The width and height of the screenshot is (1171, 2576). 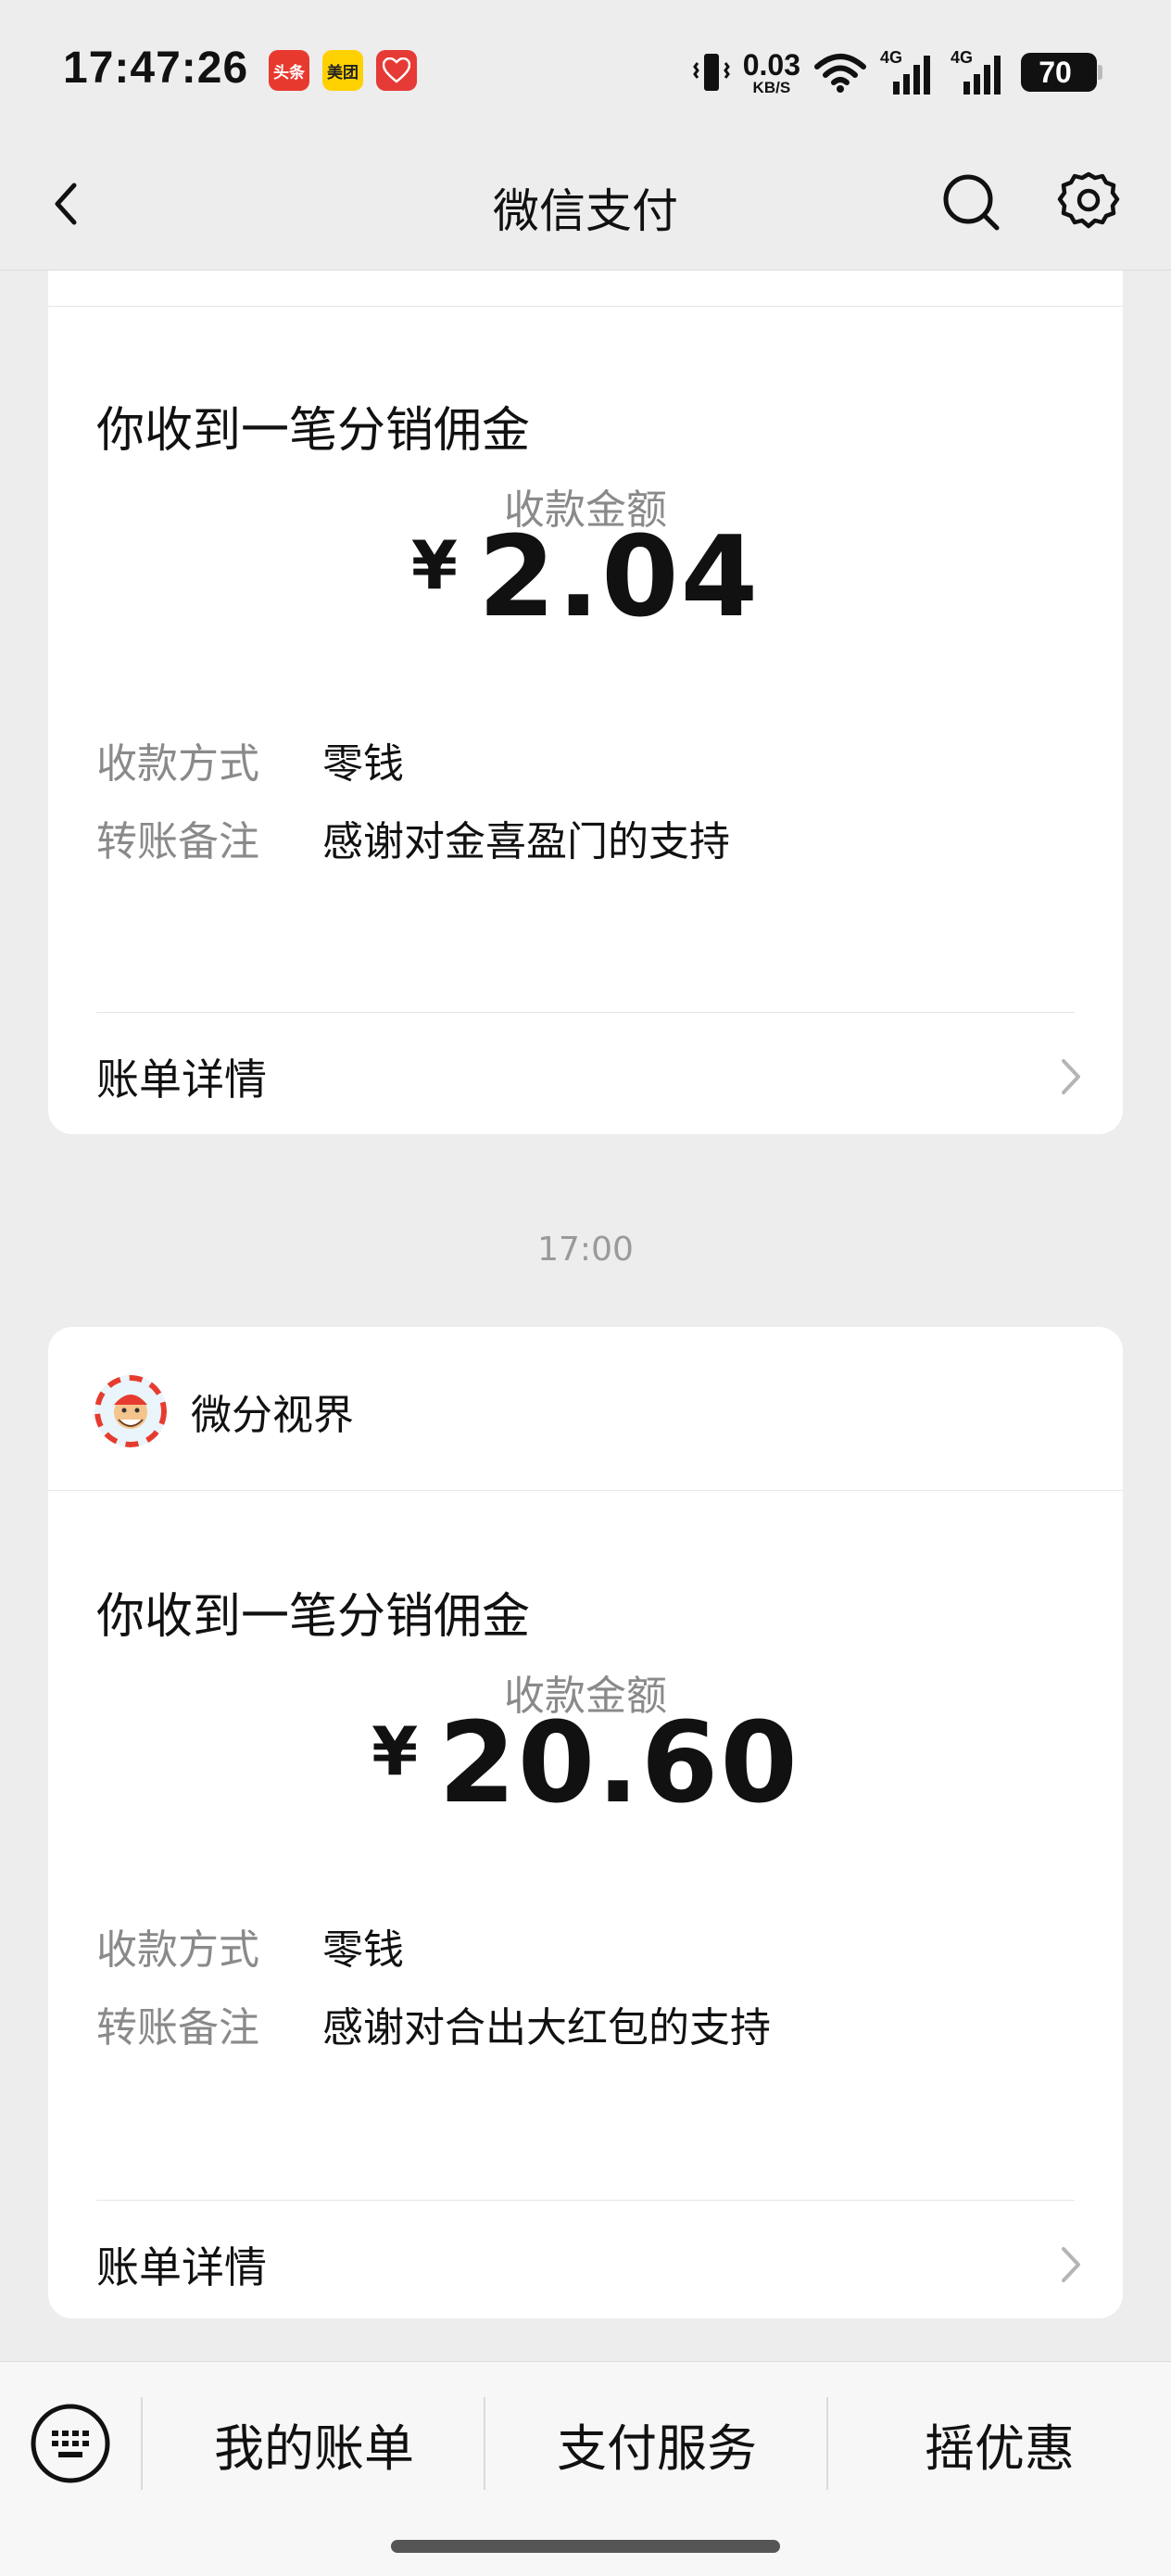 I want to click on gear-icon, so click(x=1088, y=203).